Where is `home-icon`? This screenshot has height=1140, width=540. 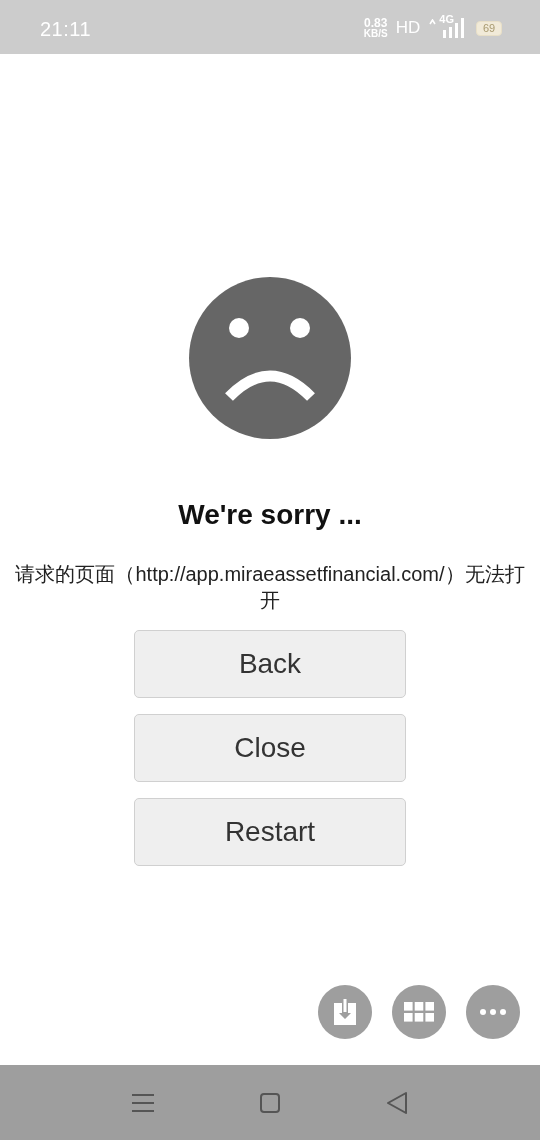
home-icon is located at coordinates (270, 1102).